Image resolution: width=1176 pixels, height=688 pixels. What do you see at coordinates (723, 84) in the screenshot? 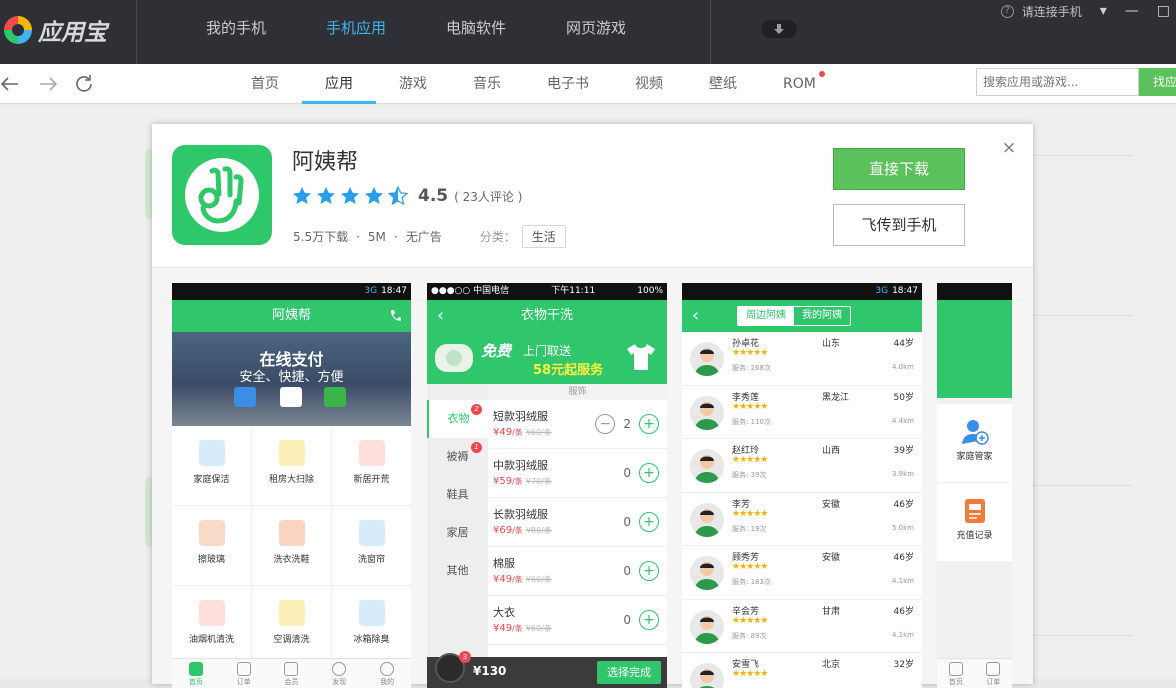
I see `tab-wallpapers: 壁纸` at bounding box center [723, 84].